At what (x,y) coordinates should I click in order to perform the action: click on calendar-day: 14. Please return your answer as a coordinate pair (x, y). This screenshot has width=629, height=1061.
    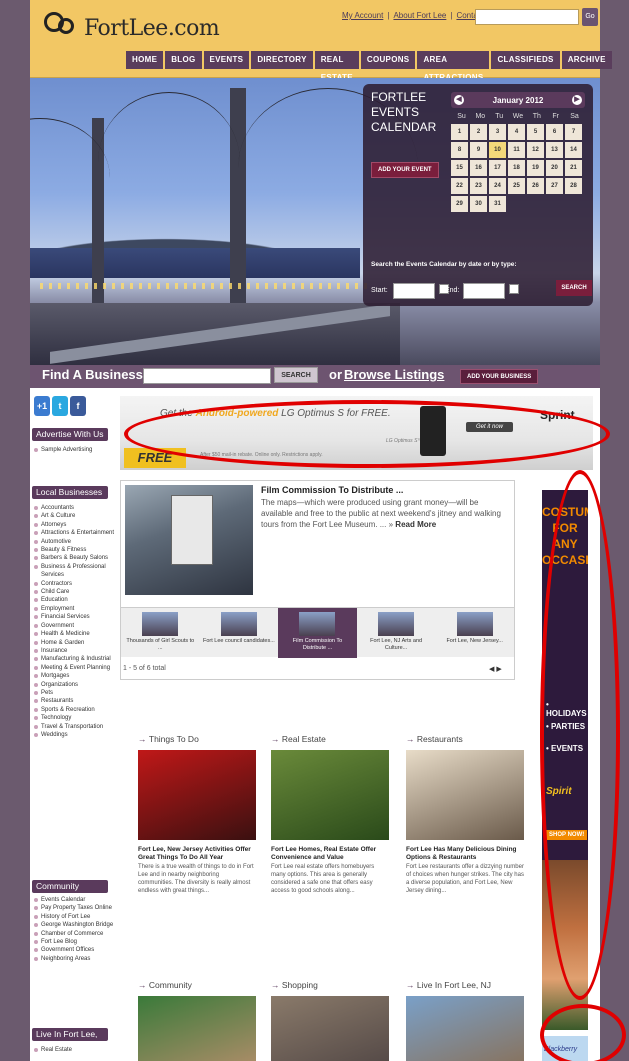
    Looking at the image, I should click on (573, 150).